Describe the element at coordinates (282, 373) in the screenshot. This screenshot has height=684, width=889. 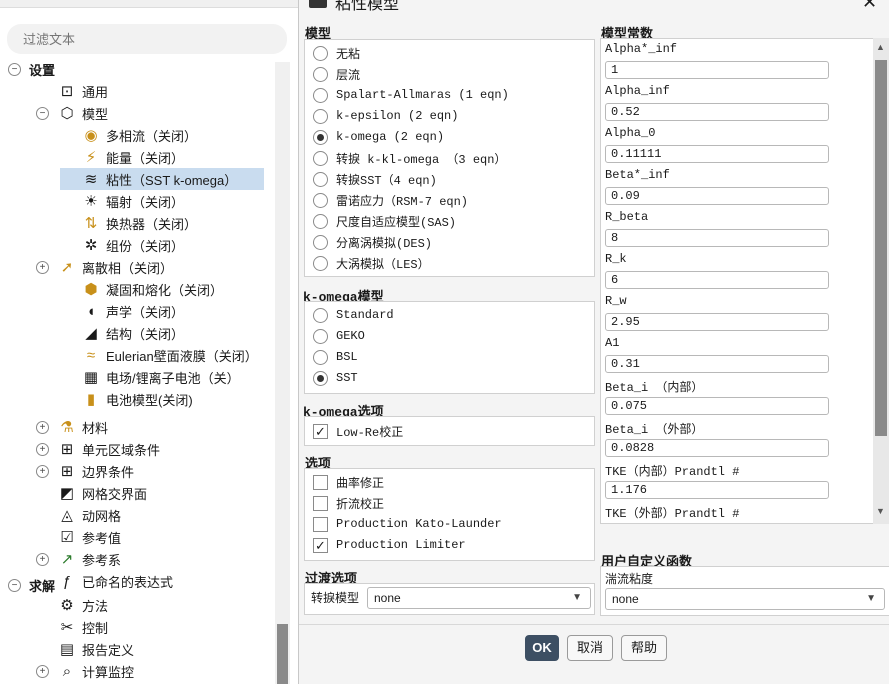
I see `tree-scrollbar` at that location.